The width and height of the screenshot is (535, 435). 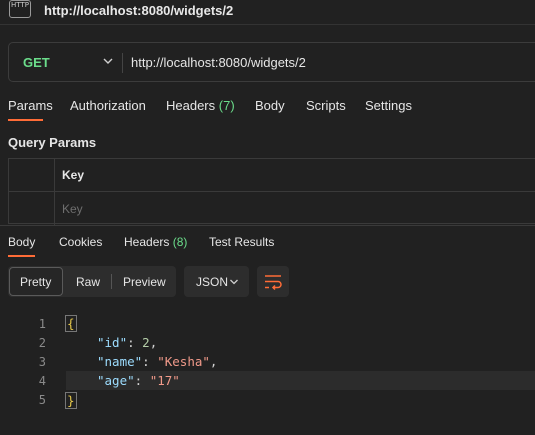 I want to click on tab-body-label: Body, so click(x=270, y=105).